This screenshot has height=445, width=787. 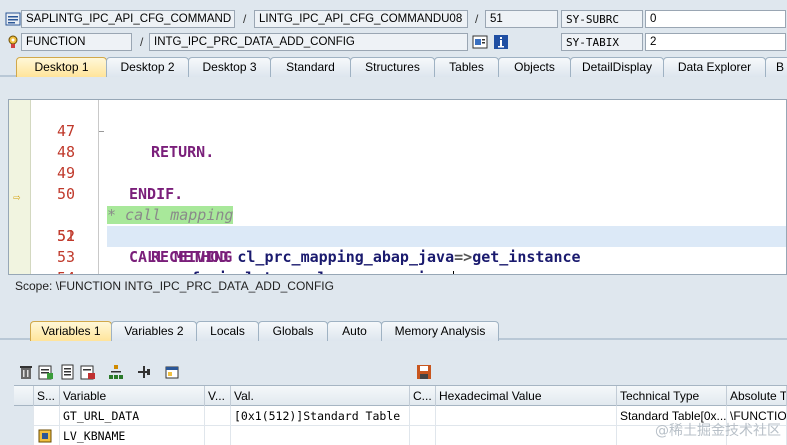 I want to click on cell-value: [0x1(512)]Standard Table, so click(x=320, y=416).